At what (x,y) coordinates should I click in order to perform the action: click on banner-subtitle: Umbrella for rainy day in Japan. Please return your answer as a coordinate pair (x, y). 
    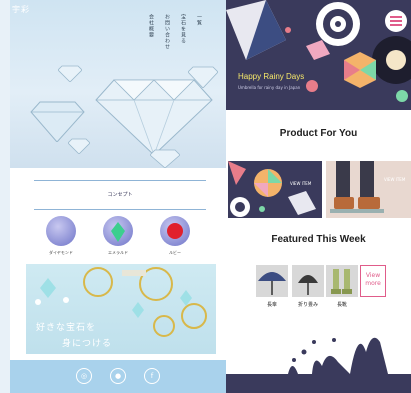
    Looking at the image, I should click on (269, 87).